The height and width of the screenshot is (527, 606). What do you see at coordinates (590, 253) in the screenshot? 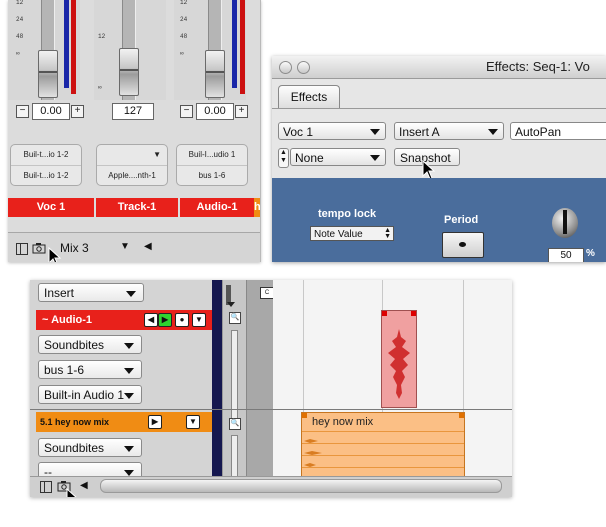
I see `knob-unit: %` at bounding box center [590, 253].